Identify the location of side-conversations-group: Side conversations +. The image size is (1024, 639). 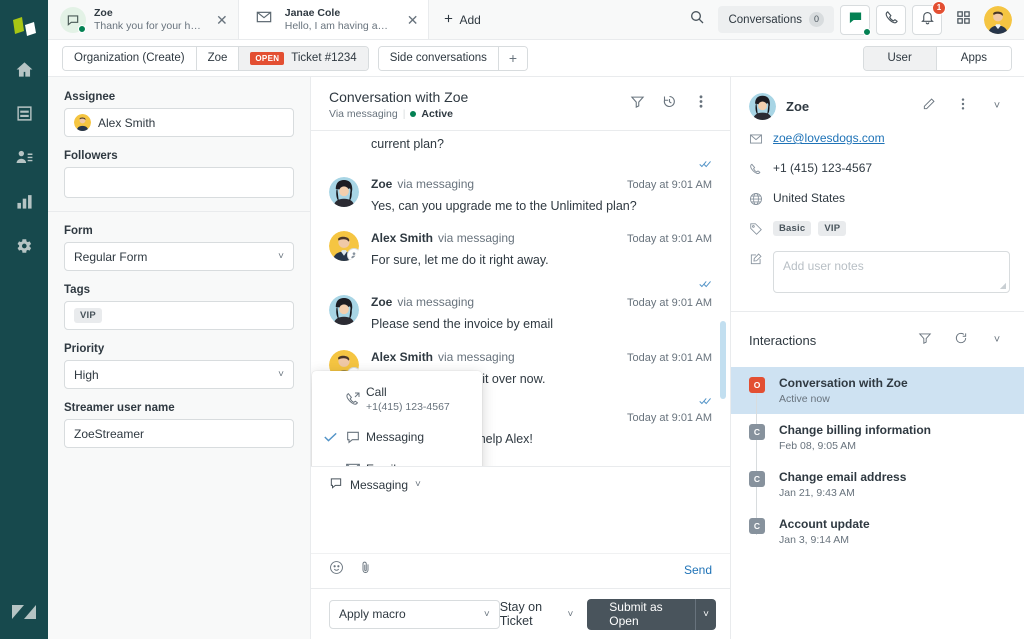
(453, 58).